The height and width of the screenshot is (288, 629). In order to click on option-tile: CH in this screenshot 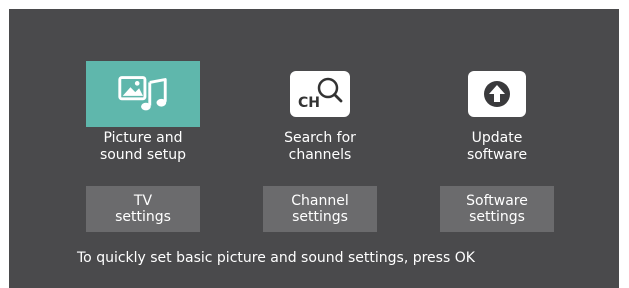, I will do `click(320, 94)`.